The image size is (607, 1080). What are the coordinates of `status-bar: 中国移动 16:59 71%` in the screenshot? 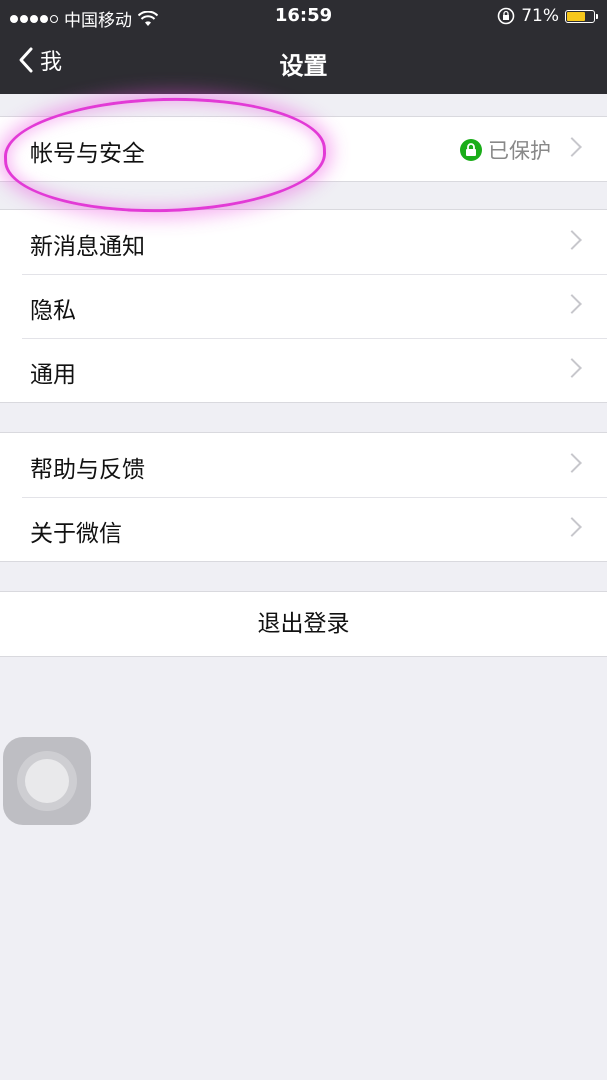 It's located at (303, 16).